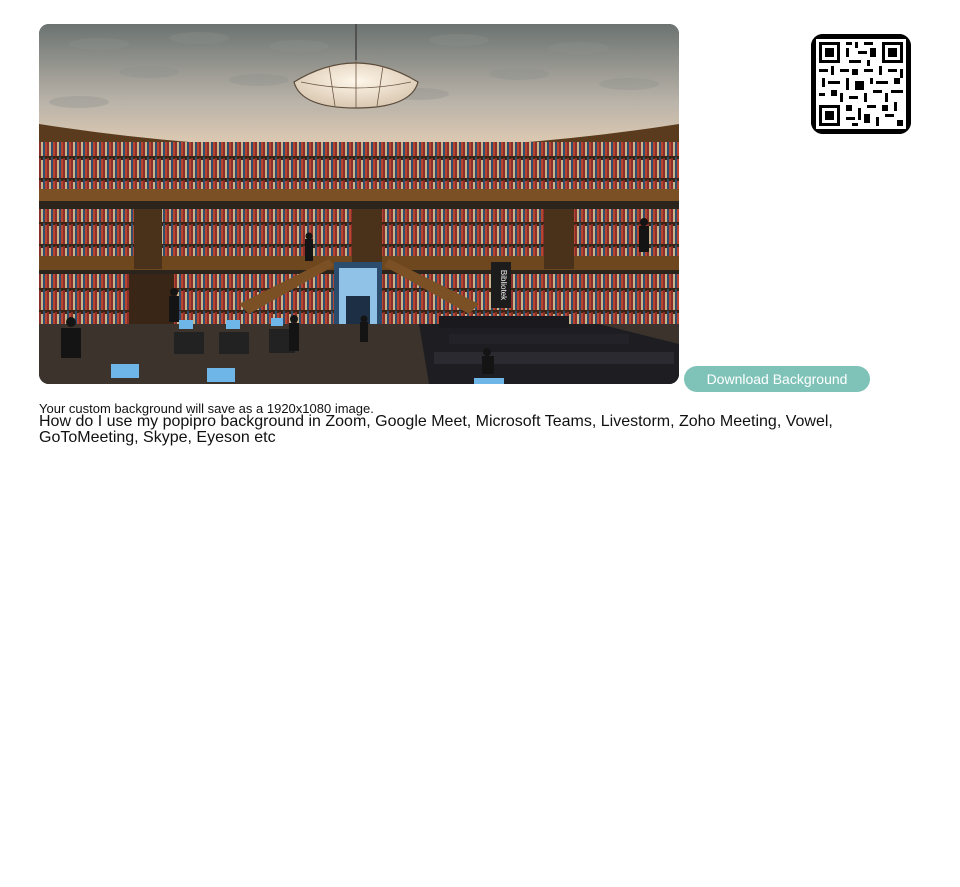 This screenshot has width=960, height=887. I want to click on bibliotek-sign-text: Bibliotek, so click(503, 285).